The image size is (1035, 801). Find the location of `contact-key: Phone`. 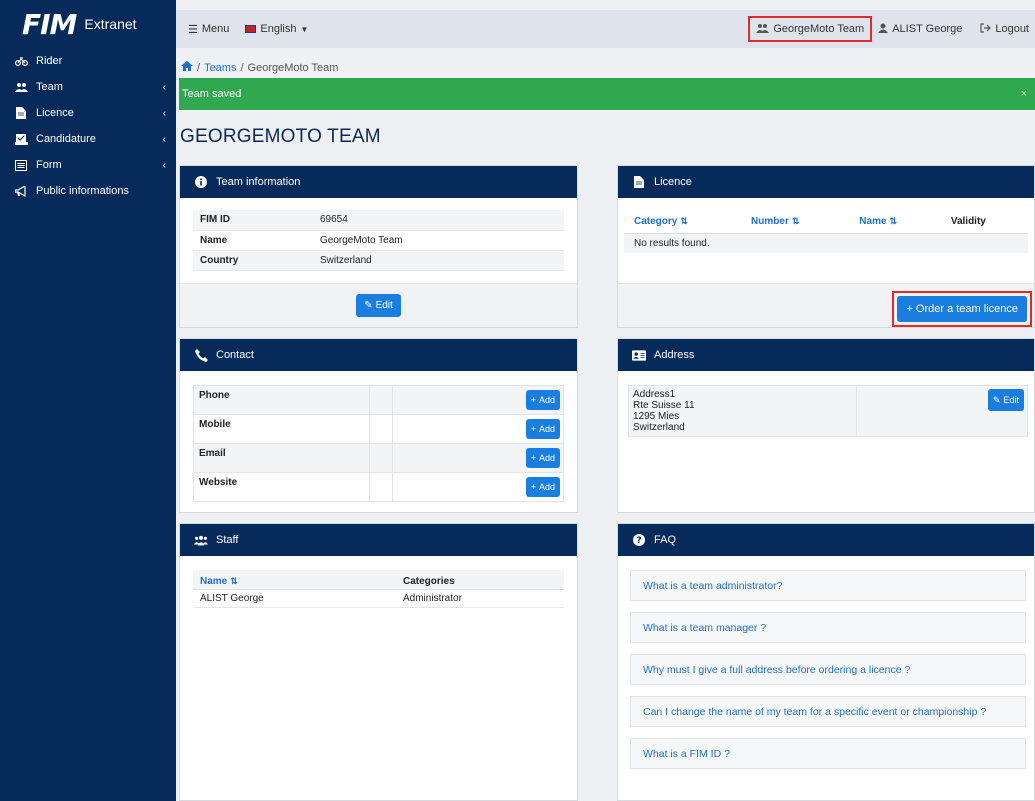

contact-key: Phone is located at coordinates (281, 400).